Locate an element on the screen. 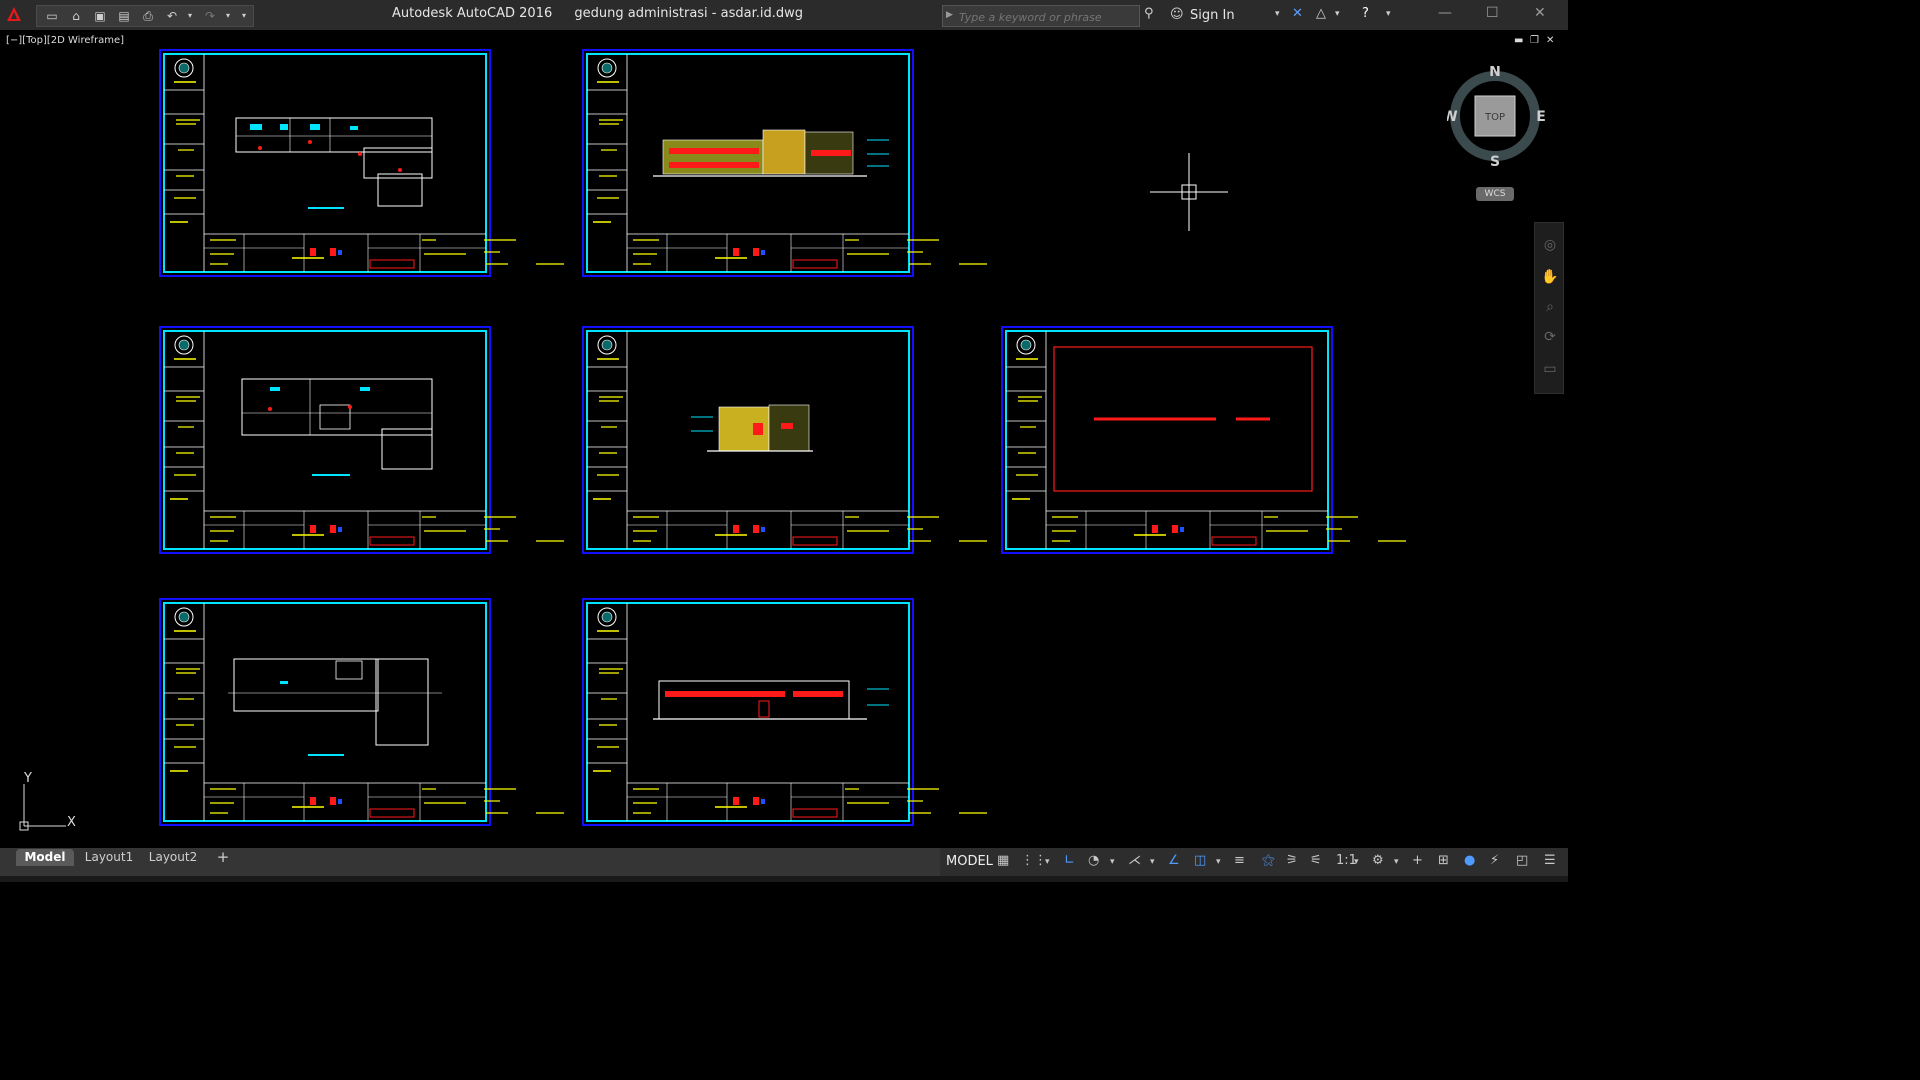 The width and height of the screenshot is (1920, 1080). lineweight-icon: ≡ is located at coordinates (1239, 860).